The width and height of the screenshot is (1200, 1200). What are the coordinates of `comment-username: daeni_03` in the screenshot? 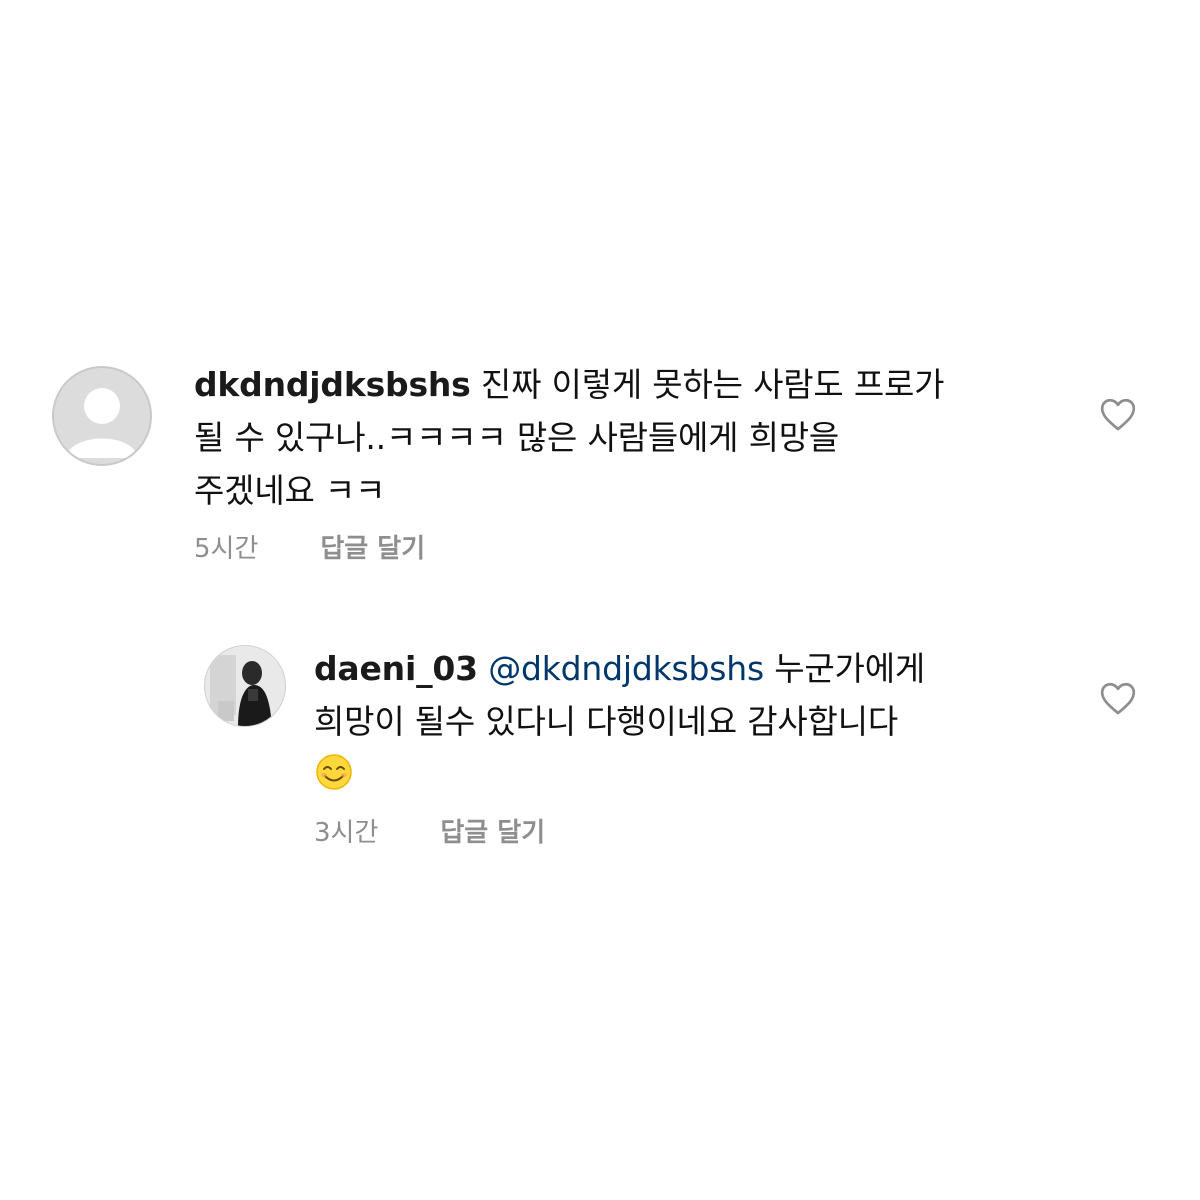 It's located at (396, 668).